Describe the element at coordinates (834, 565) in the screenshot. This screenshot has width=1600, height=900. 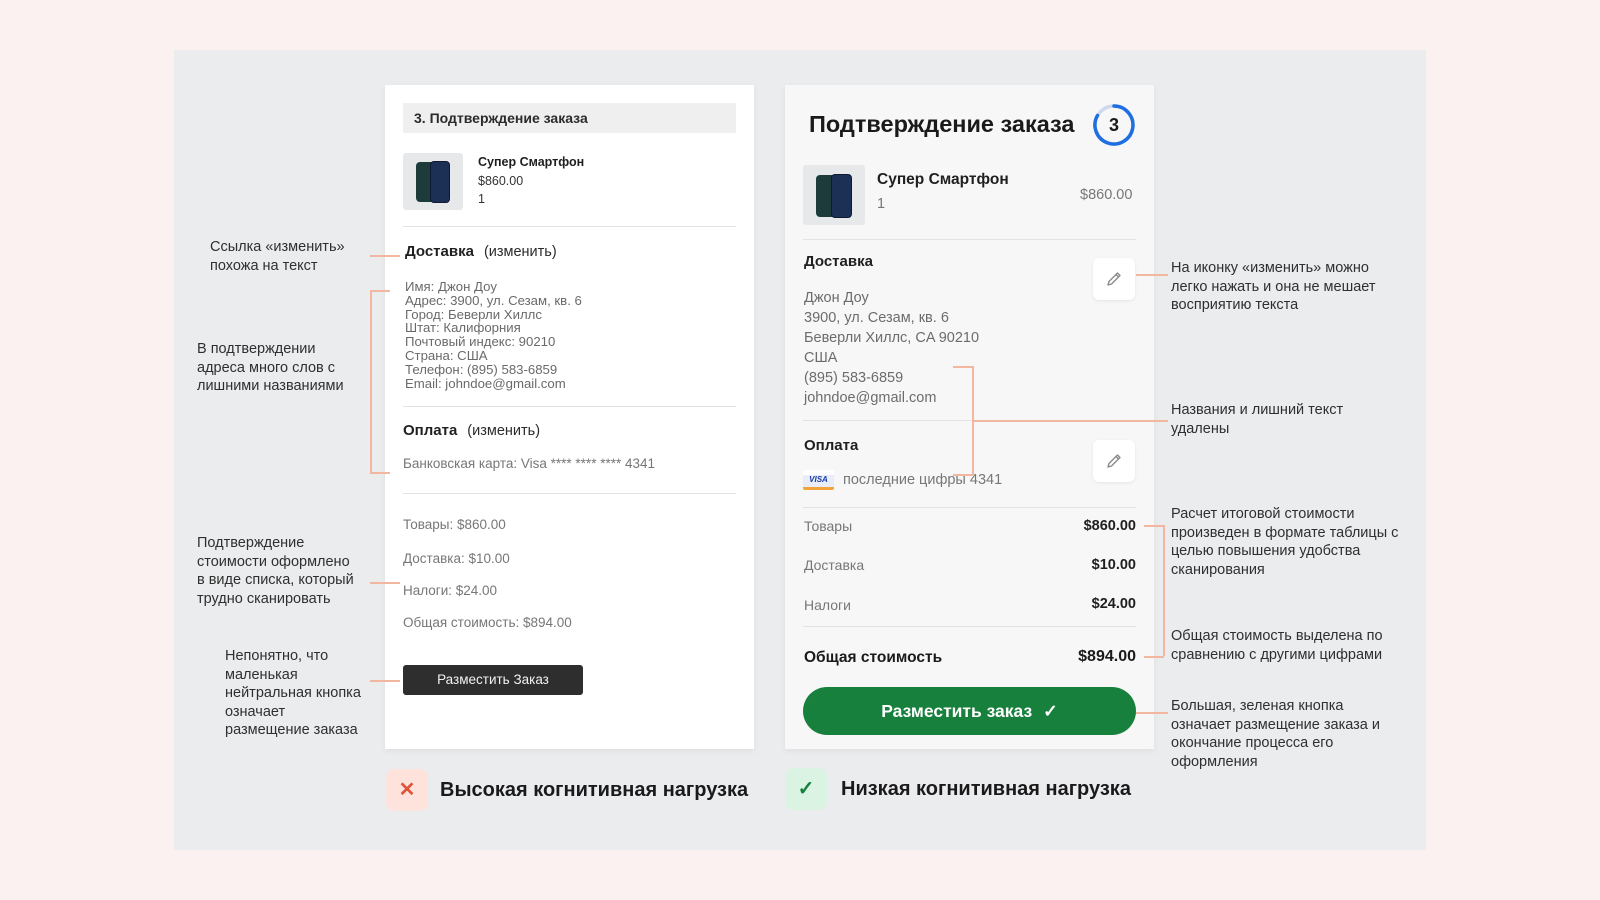
I see `delivery-label: Доставка` at that location.